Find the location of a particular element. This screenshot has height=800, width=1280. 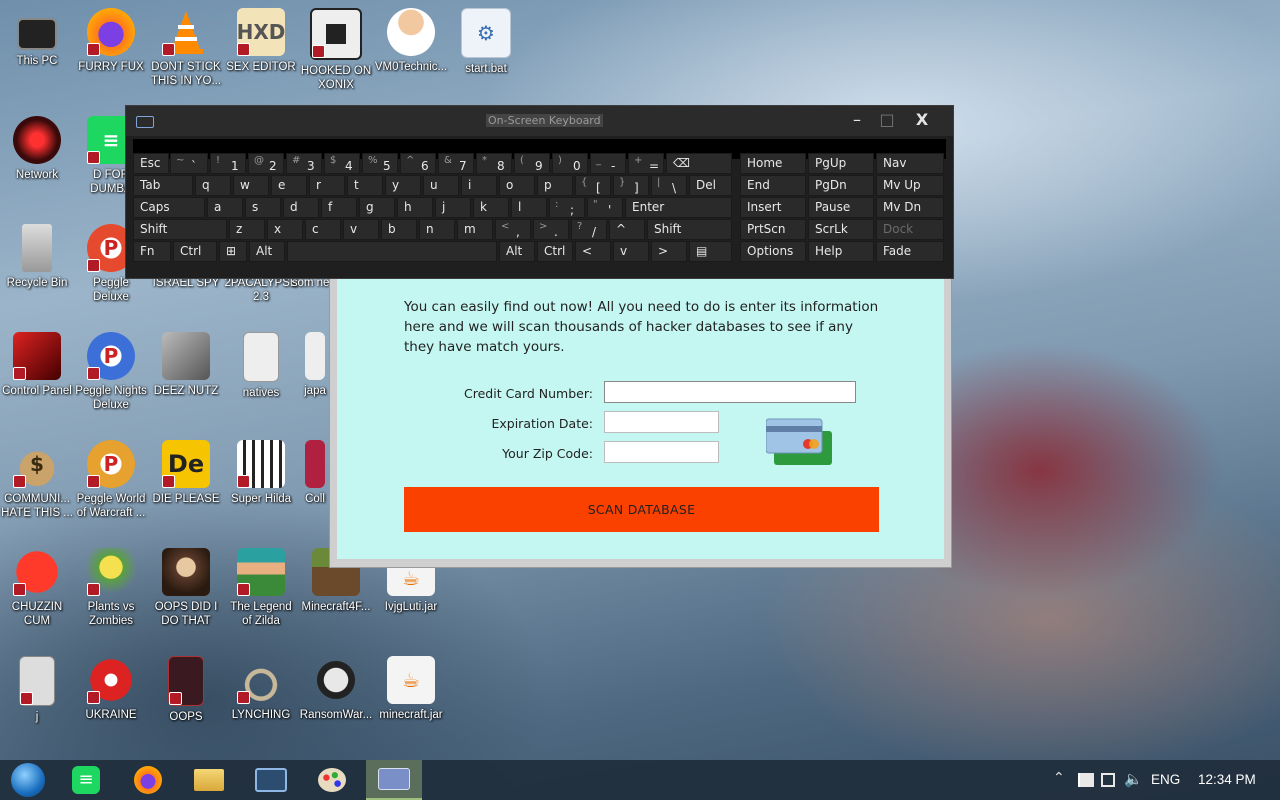

desktop-icon-ukraine: UKRAINE is located at coordinates (111, 689).